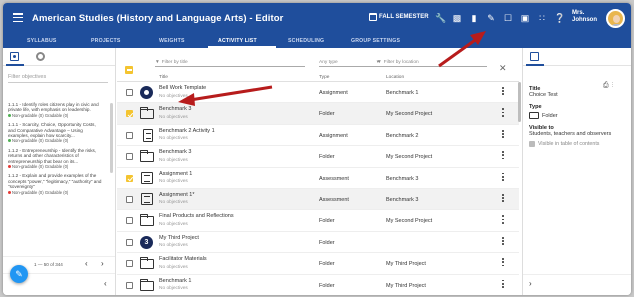 This screenshot has width=634, height=297. I want to click on activity-name: Assignment 1*, so click(176, 195).